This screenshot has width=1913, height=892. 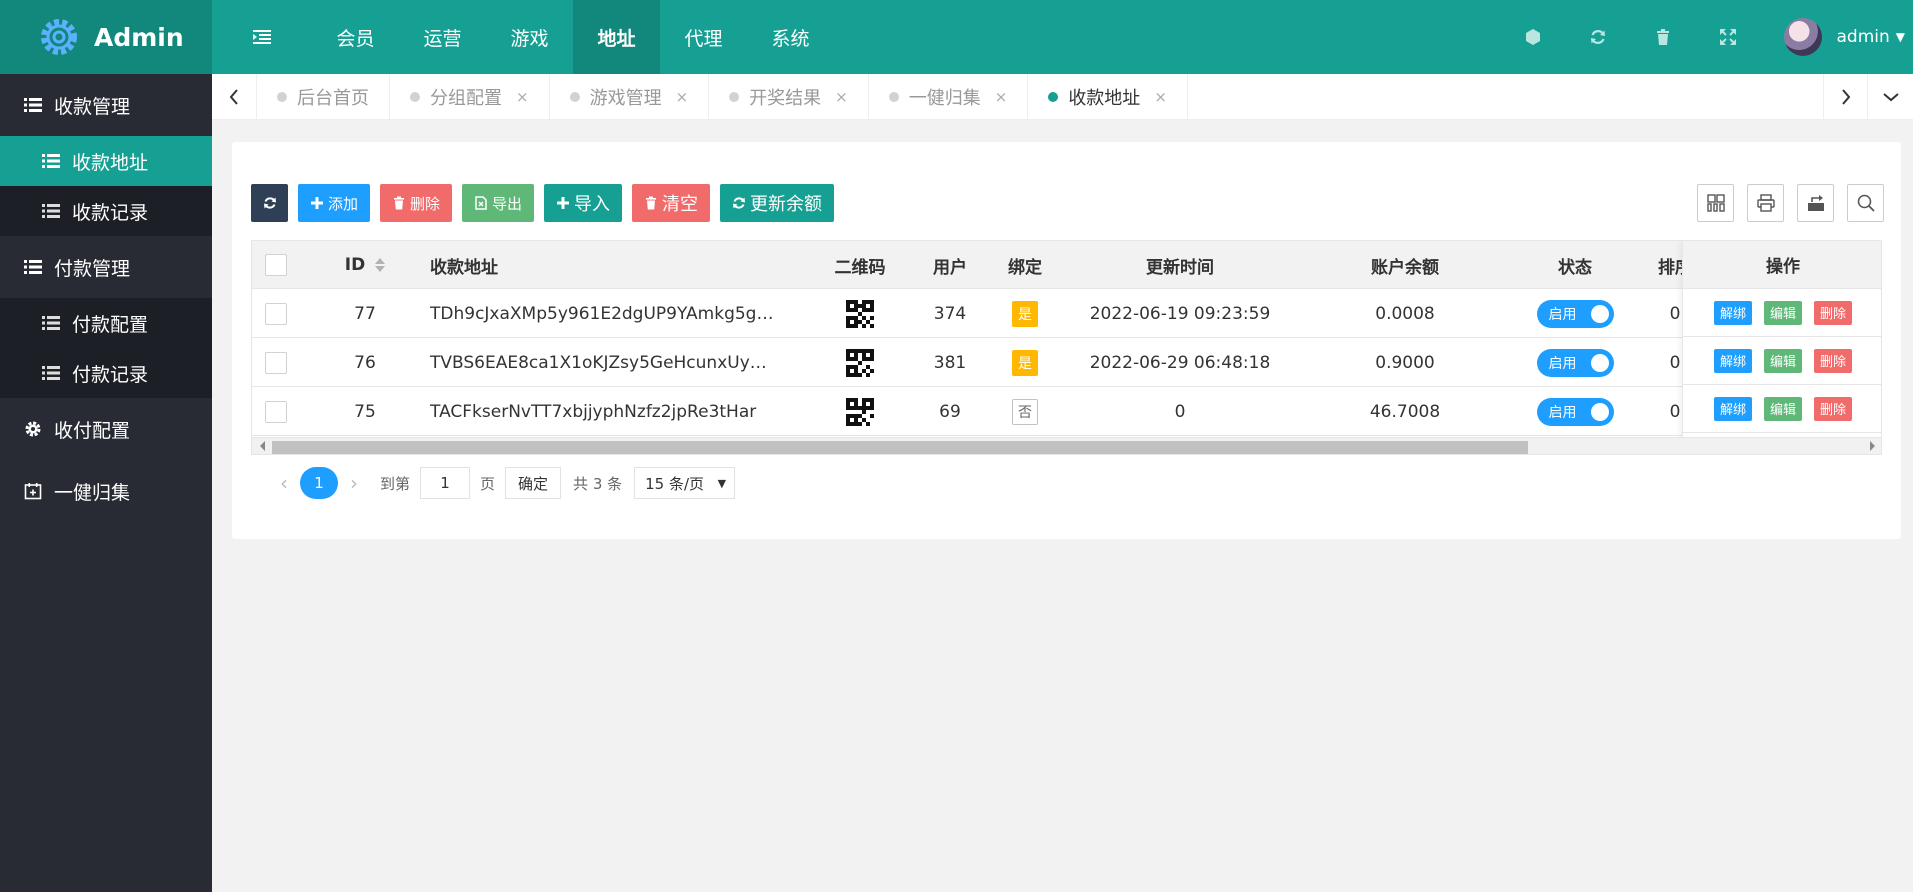 I want to click on goto-label: 到第, so click(x=395, y=483).